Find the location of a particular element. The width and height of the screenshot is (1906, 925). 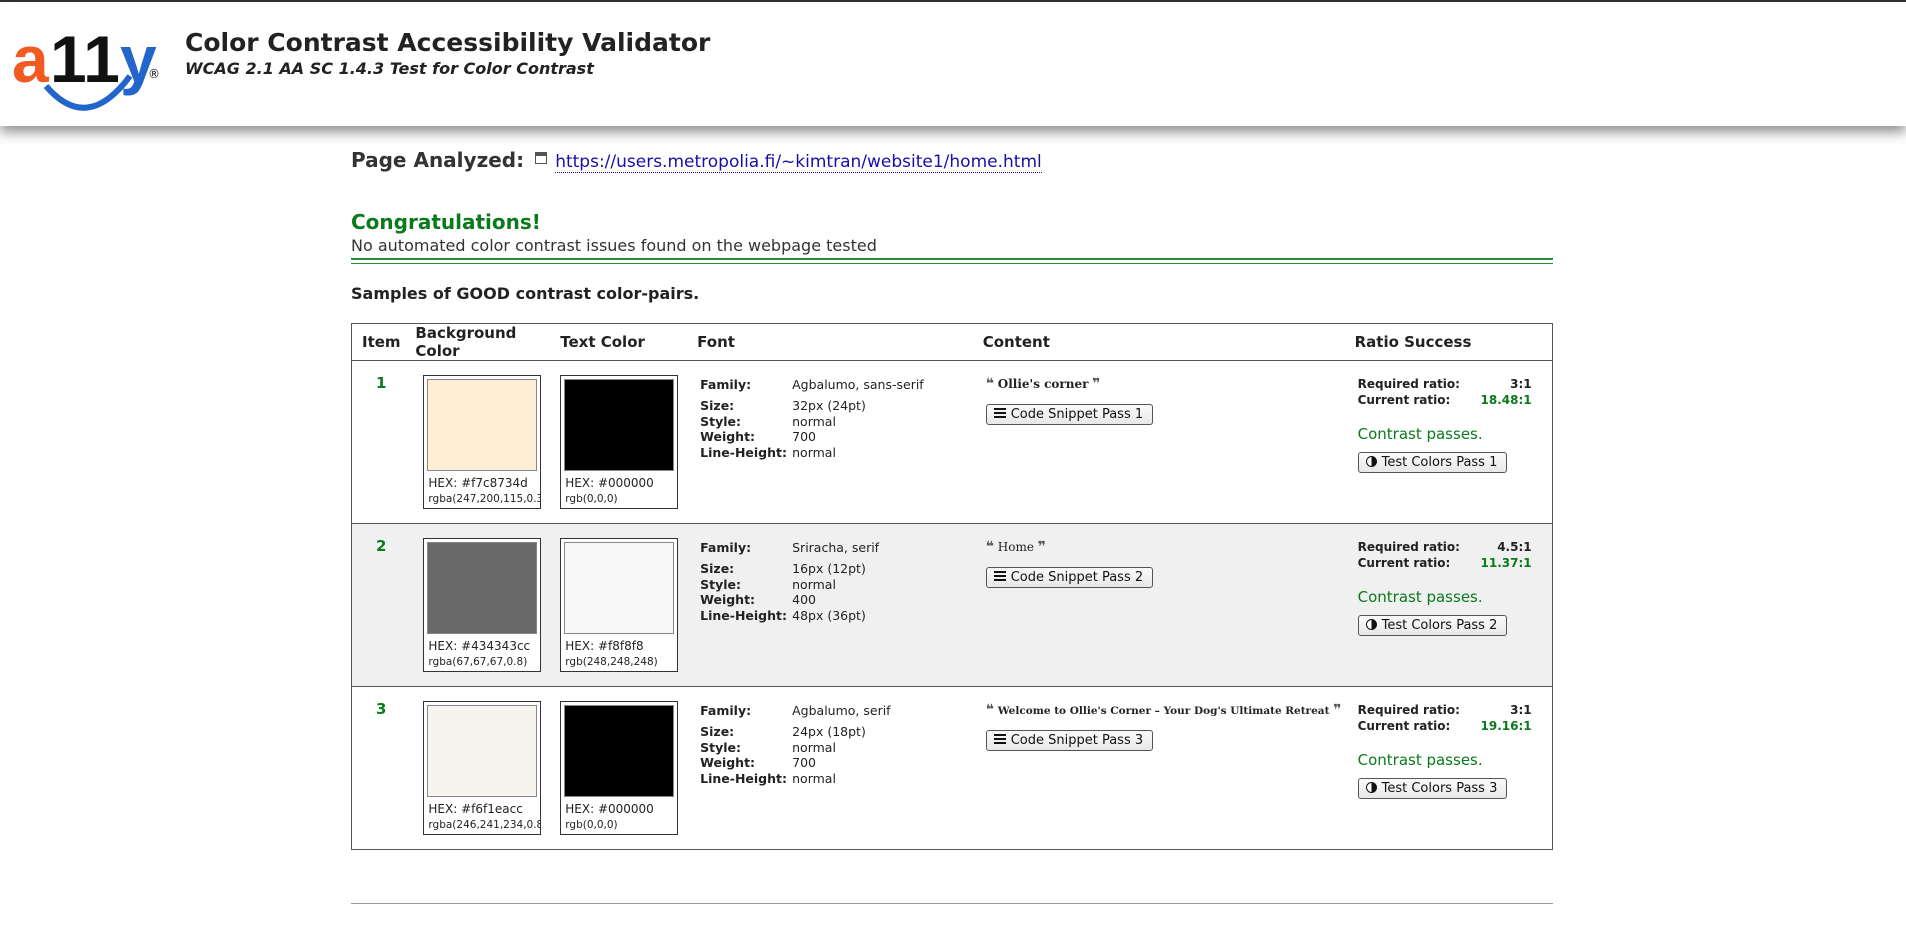

column-header: Text Color is located at coordinates (629, 342).